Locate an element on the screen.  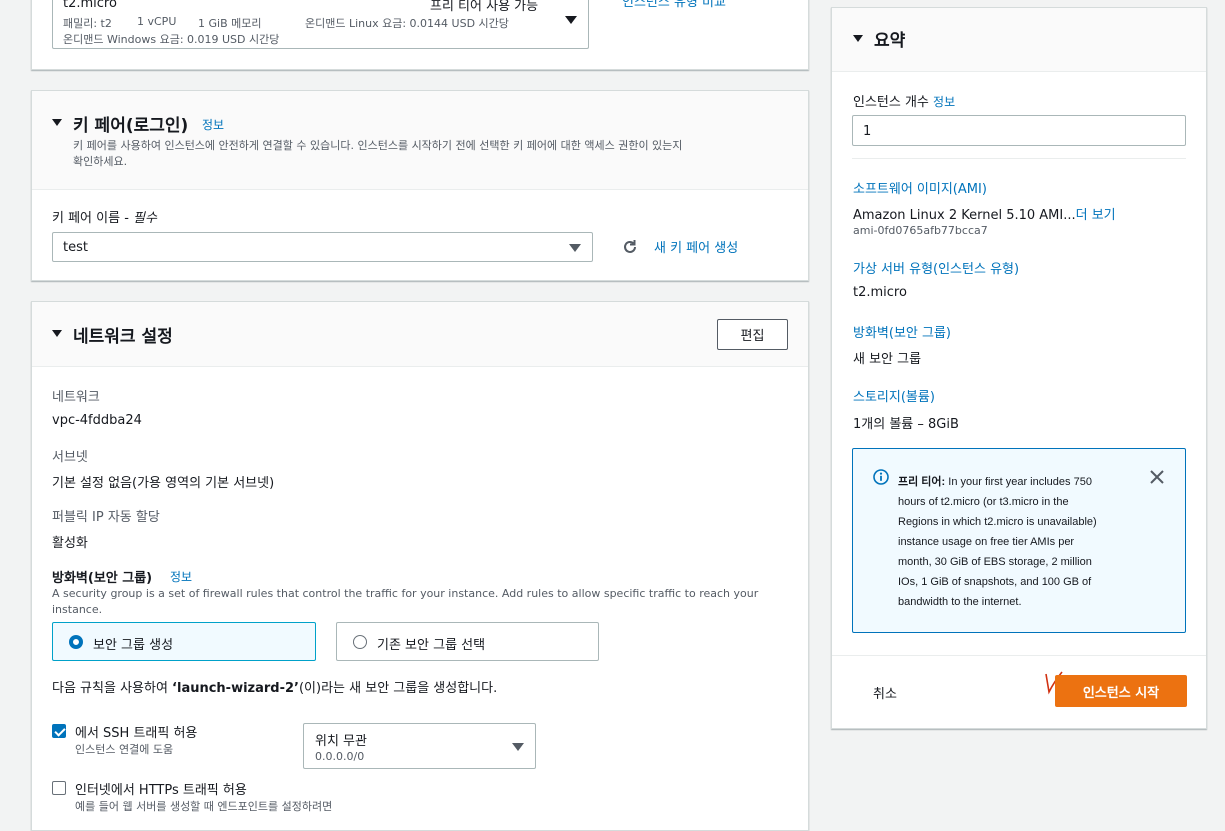
close-icon is located at coordinates (1157, 477).